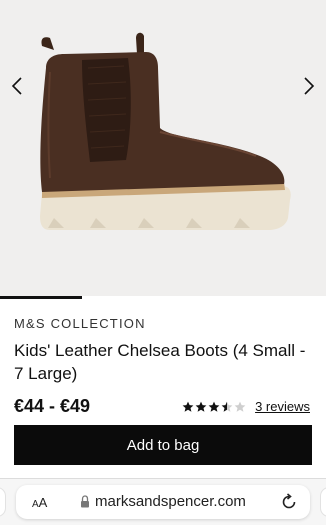 The width and height of the screenshot is (326, 525). I want to click on url-text: marksandspencer.com, so click(170, 501).